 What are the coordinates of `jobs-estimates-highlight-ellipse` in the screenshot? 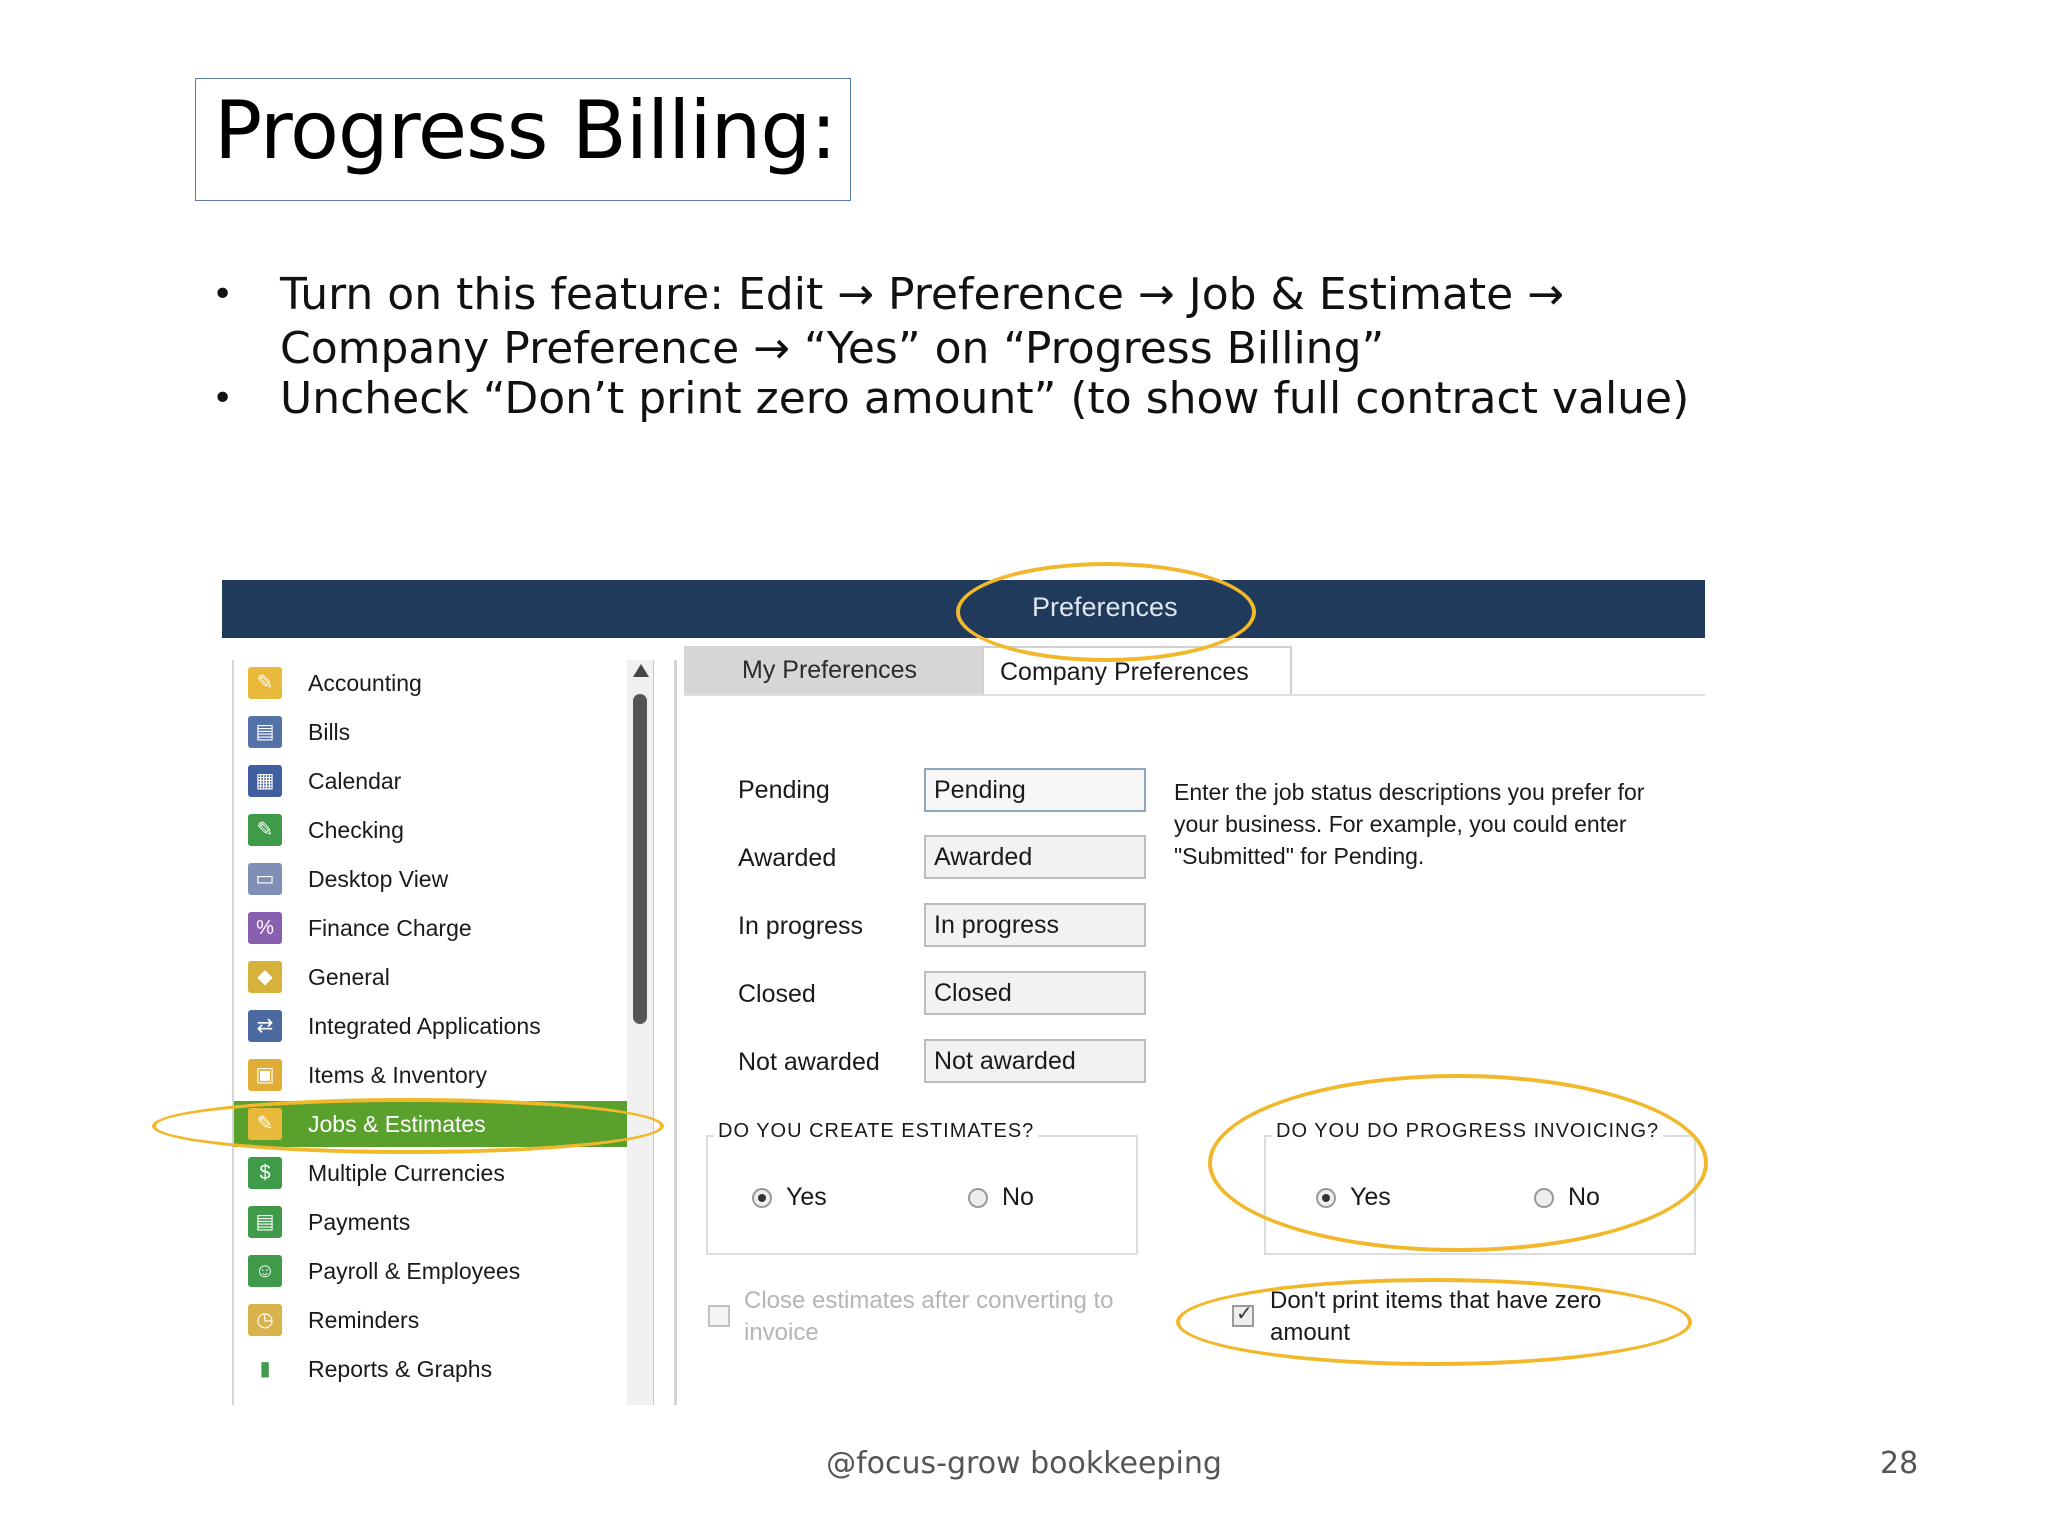 It's located at (408, 1126).